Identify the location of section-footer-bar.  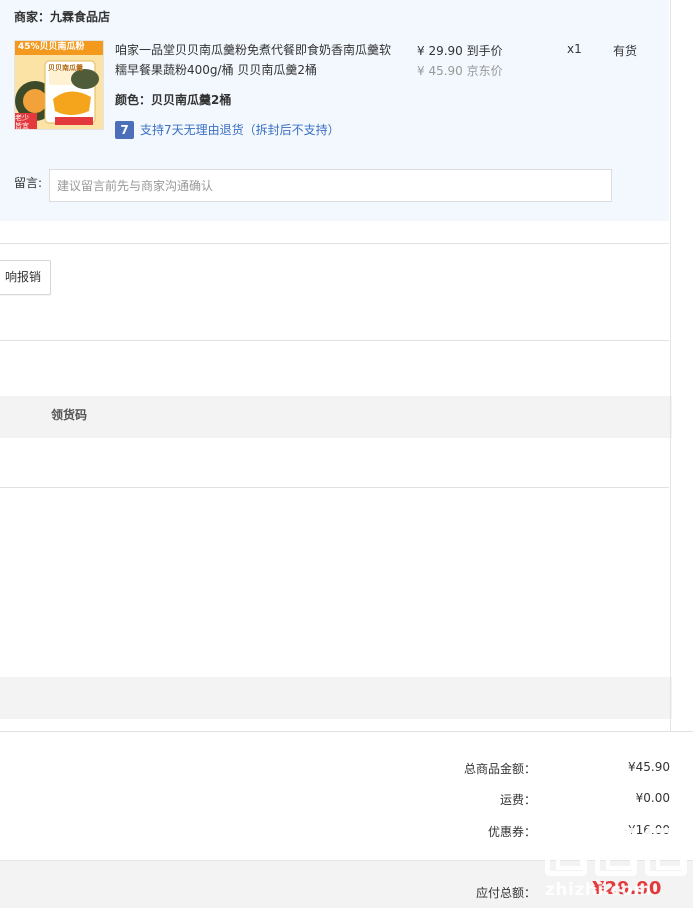
(336, 698).